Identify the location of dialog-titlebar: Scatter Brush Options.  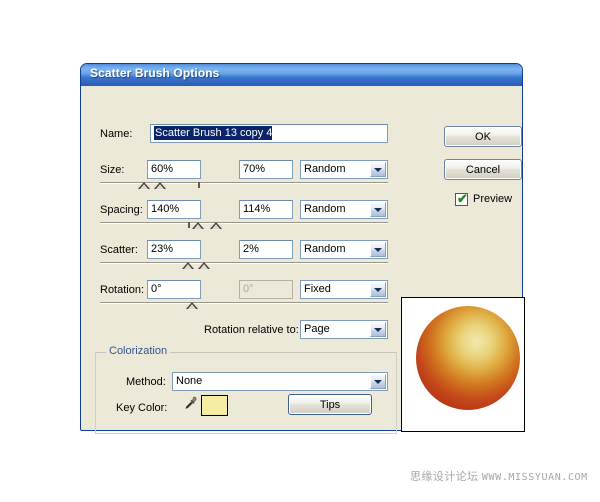
(301, 75).